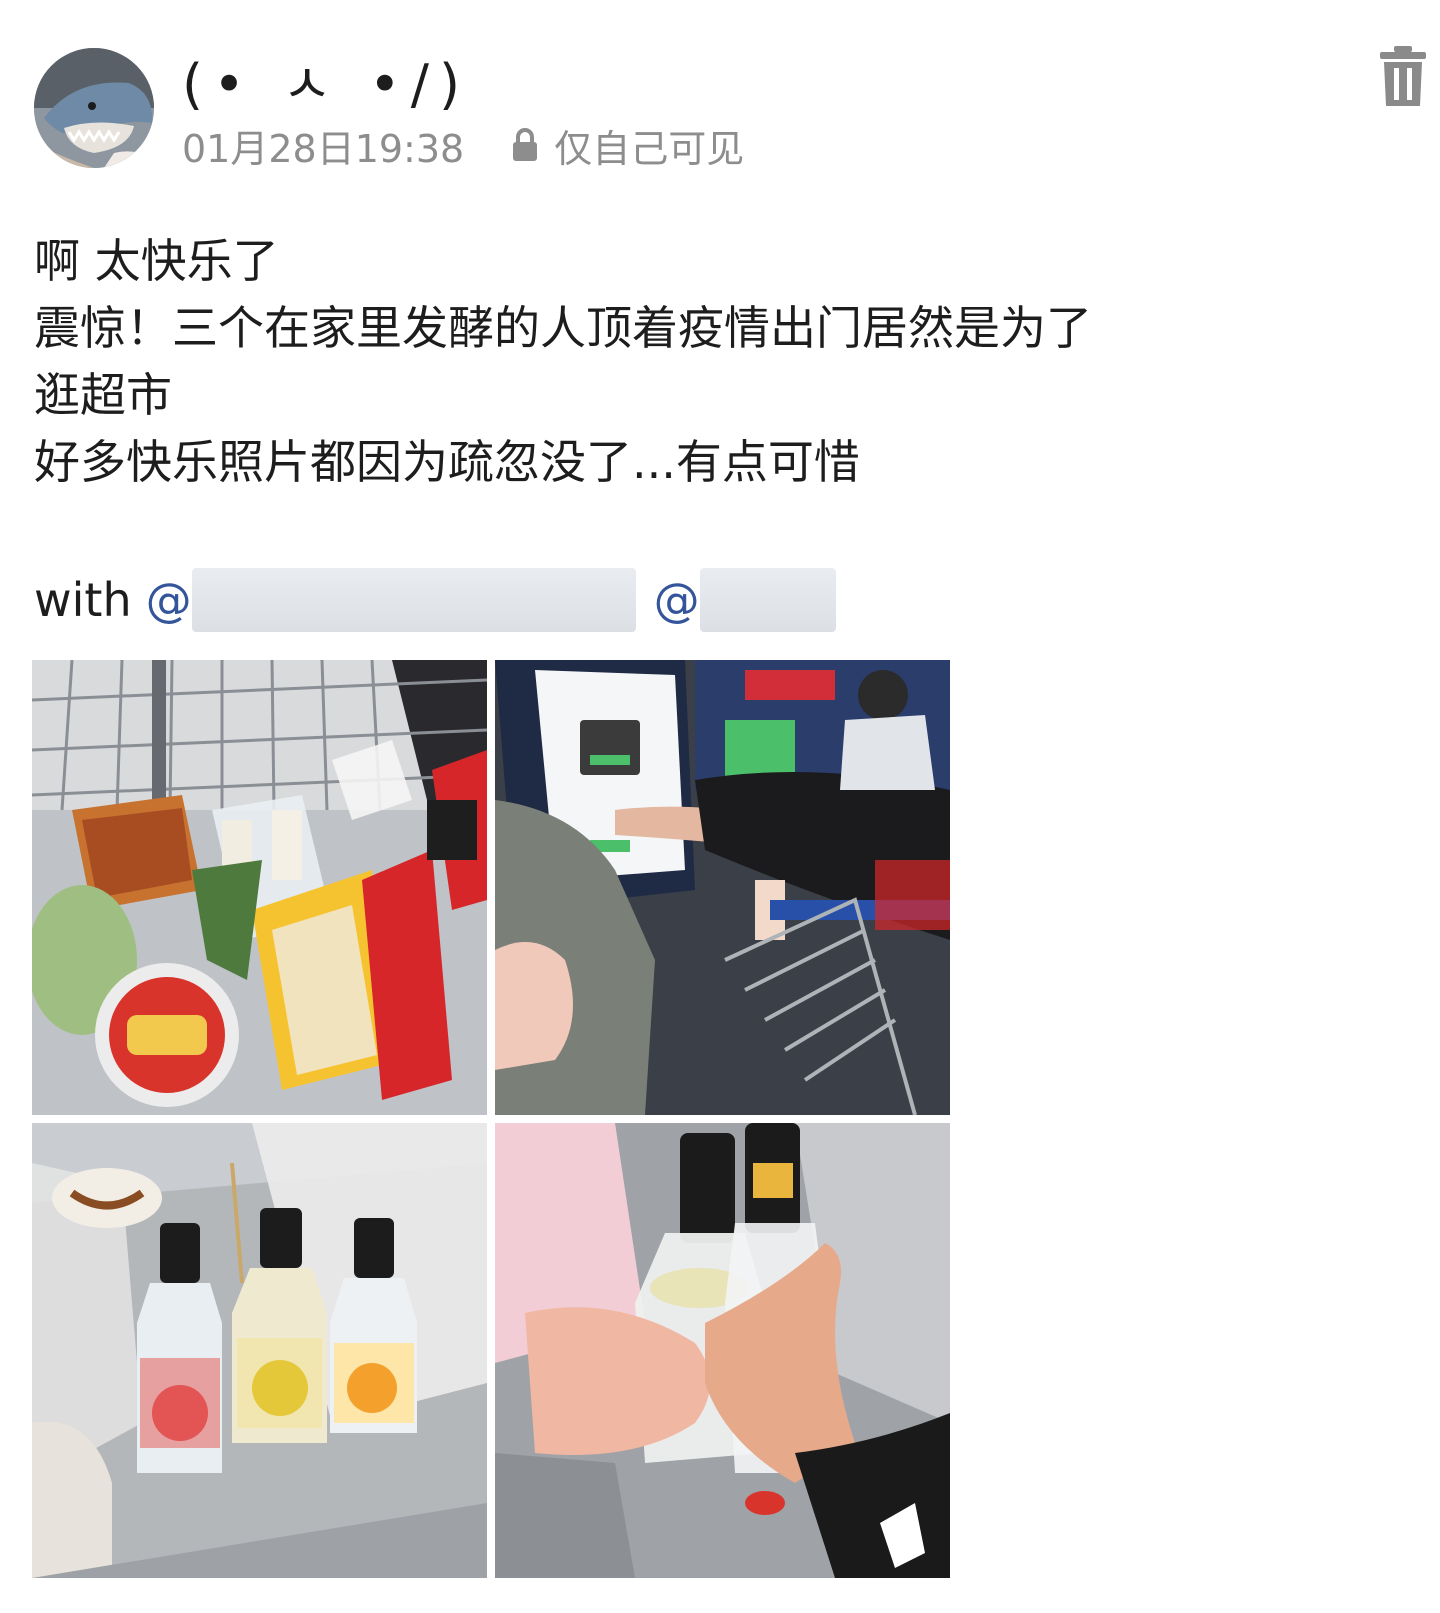 The width and height of the screenshot is (1440, 1613). Describe the element at coordinates (156, 261) in the screenshot. I see `post-text-line: 啊 太快乐了` at that location.